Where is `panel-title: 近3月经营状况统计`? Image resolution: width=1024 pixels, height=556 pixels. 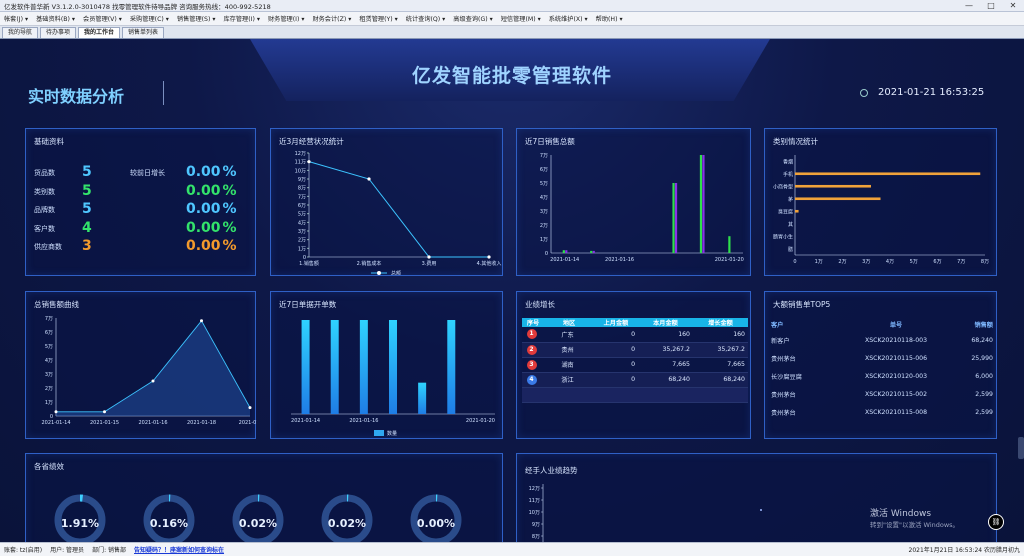 panel-title: 近3月经营状况统计 is located at coordinates (311, 141).